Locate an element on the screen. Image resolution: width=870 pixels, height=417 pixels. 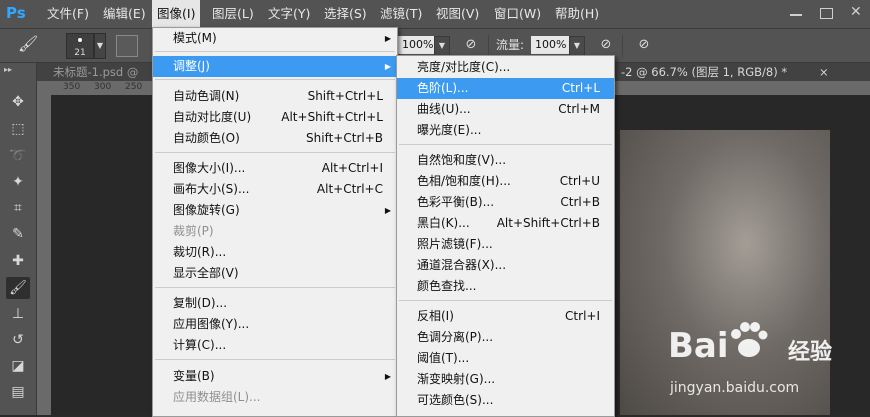
menu-item-color-balance: 色彩平衡(B)... Ctrl+B is located at coordinates (505, 202).